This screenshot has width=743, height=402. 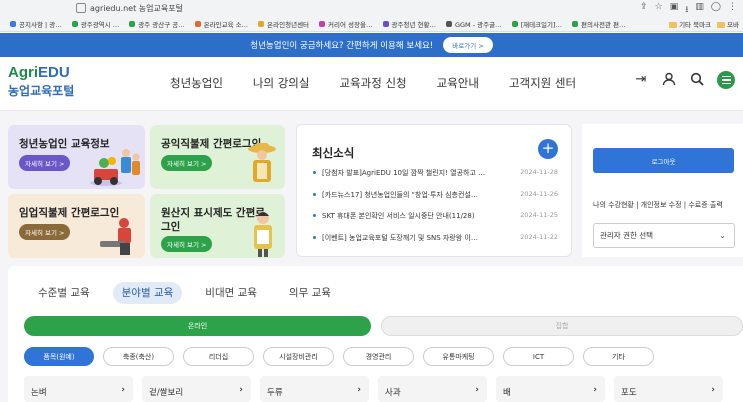 What do you see at coordinates (262, 162) in the screenshot?
I see `farmer-illustration` at bounding box center [262, 162].